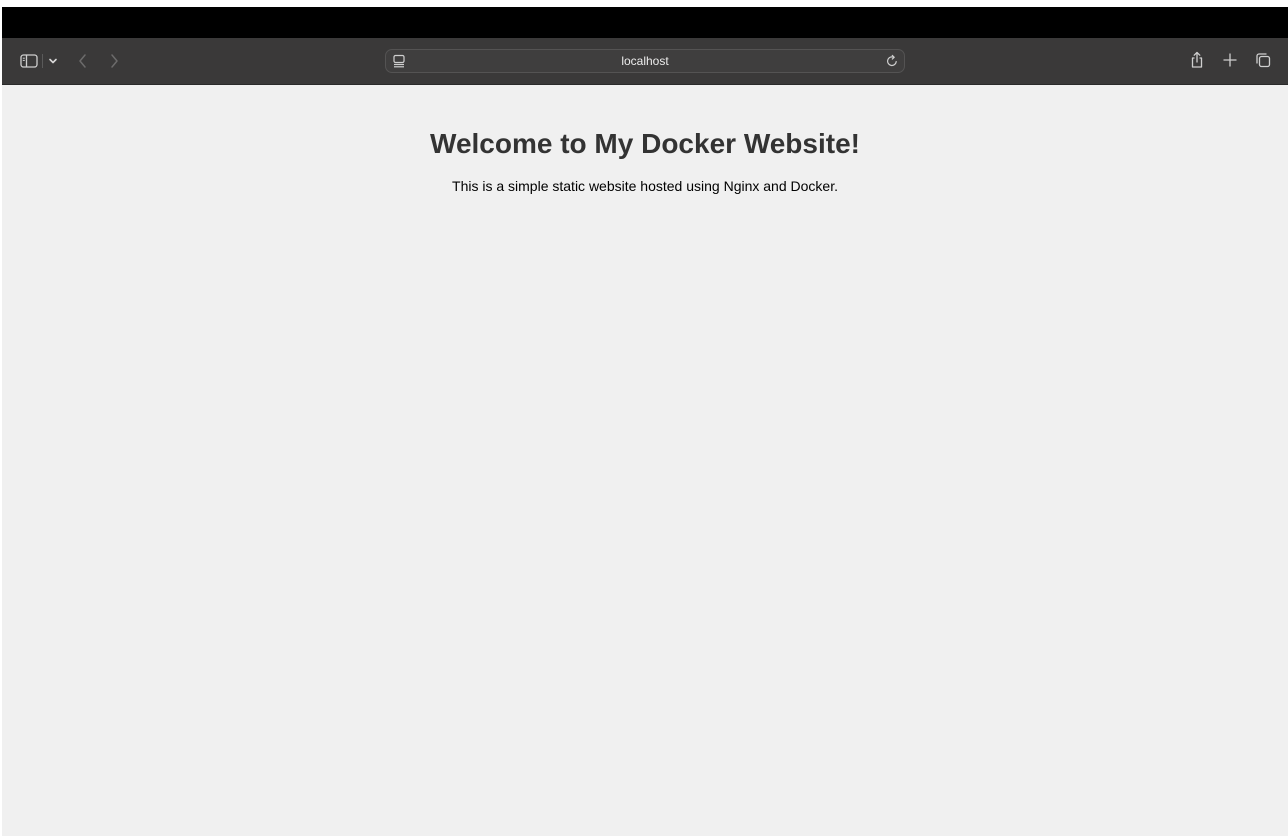  Describe the element at coordinates (1263, 60) in the screenshot. I see `tab-overview-icon` at that location.